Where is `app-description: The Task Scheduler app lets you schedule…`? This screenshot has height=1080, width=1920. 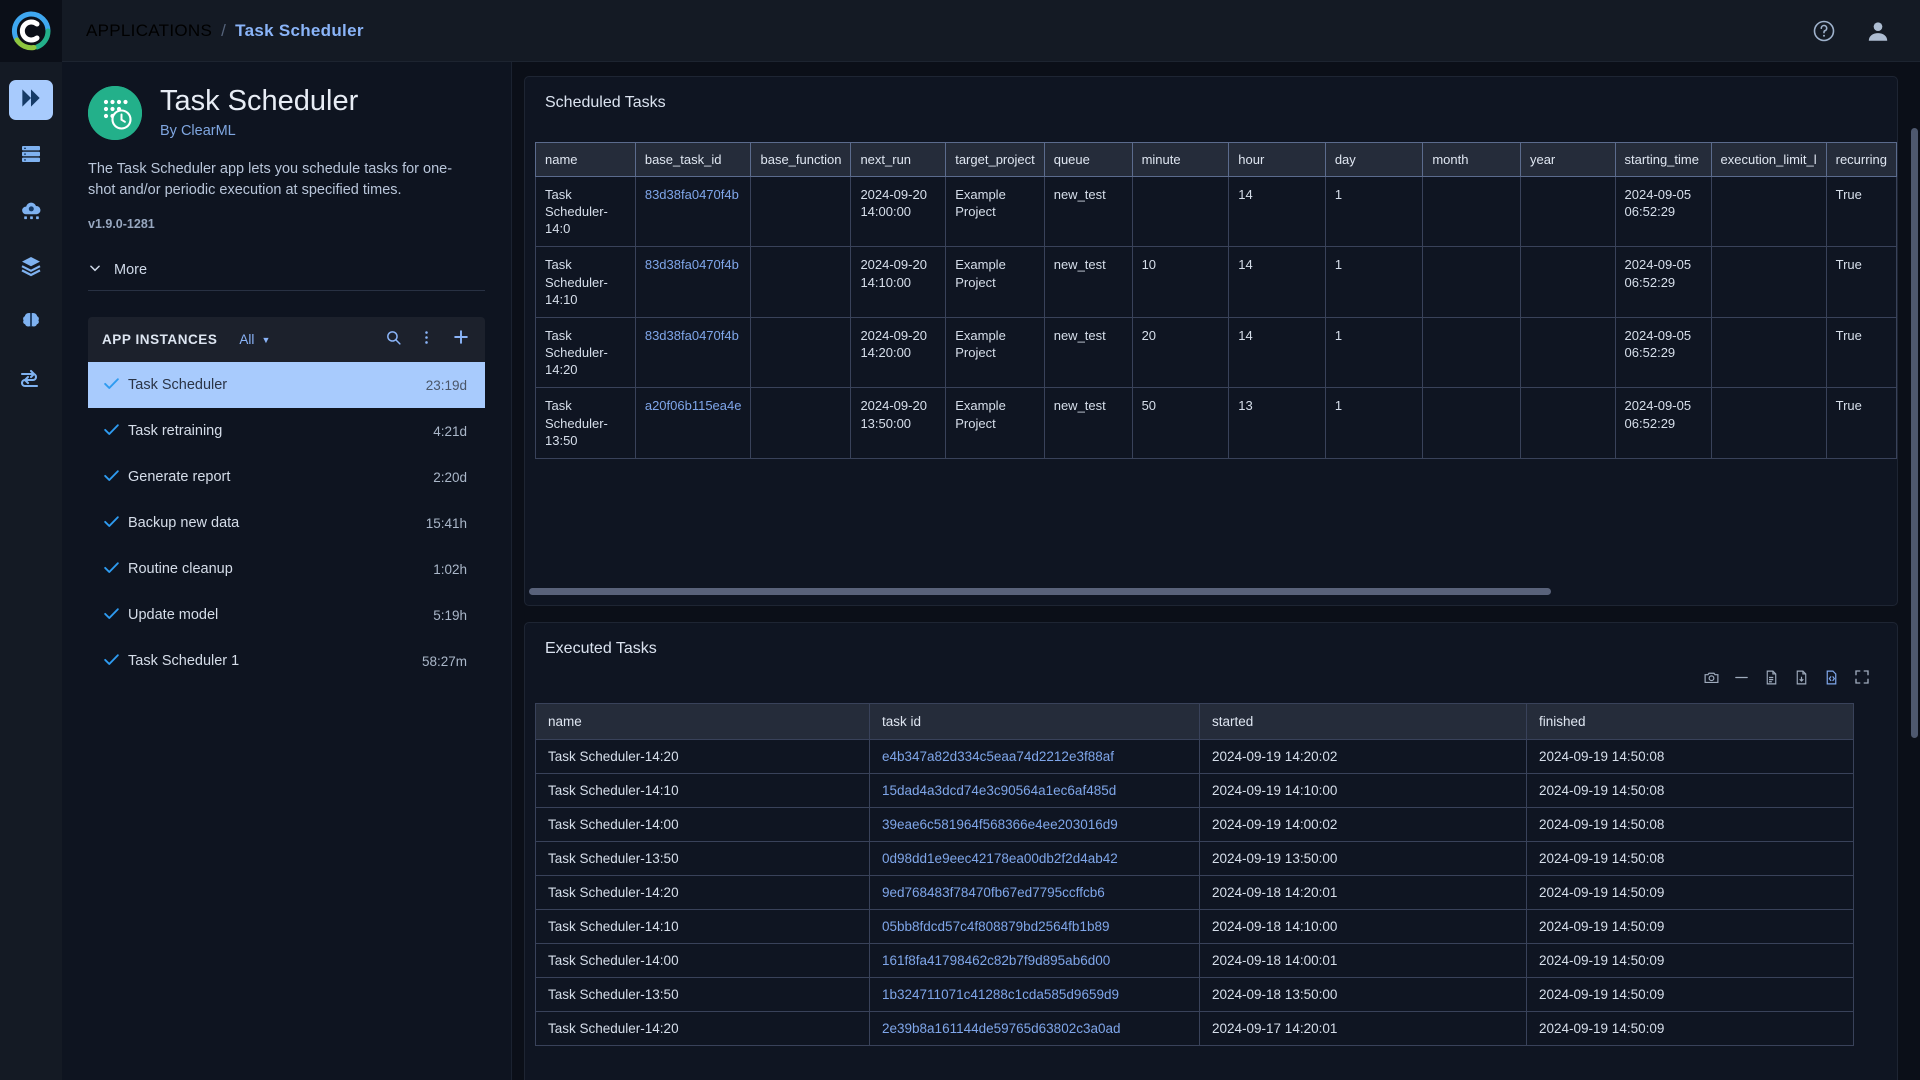
app-description: The Task Scheduler app lets you schedule… is located at coordinates (270, 179).